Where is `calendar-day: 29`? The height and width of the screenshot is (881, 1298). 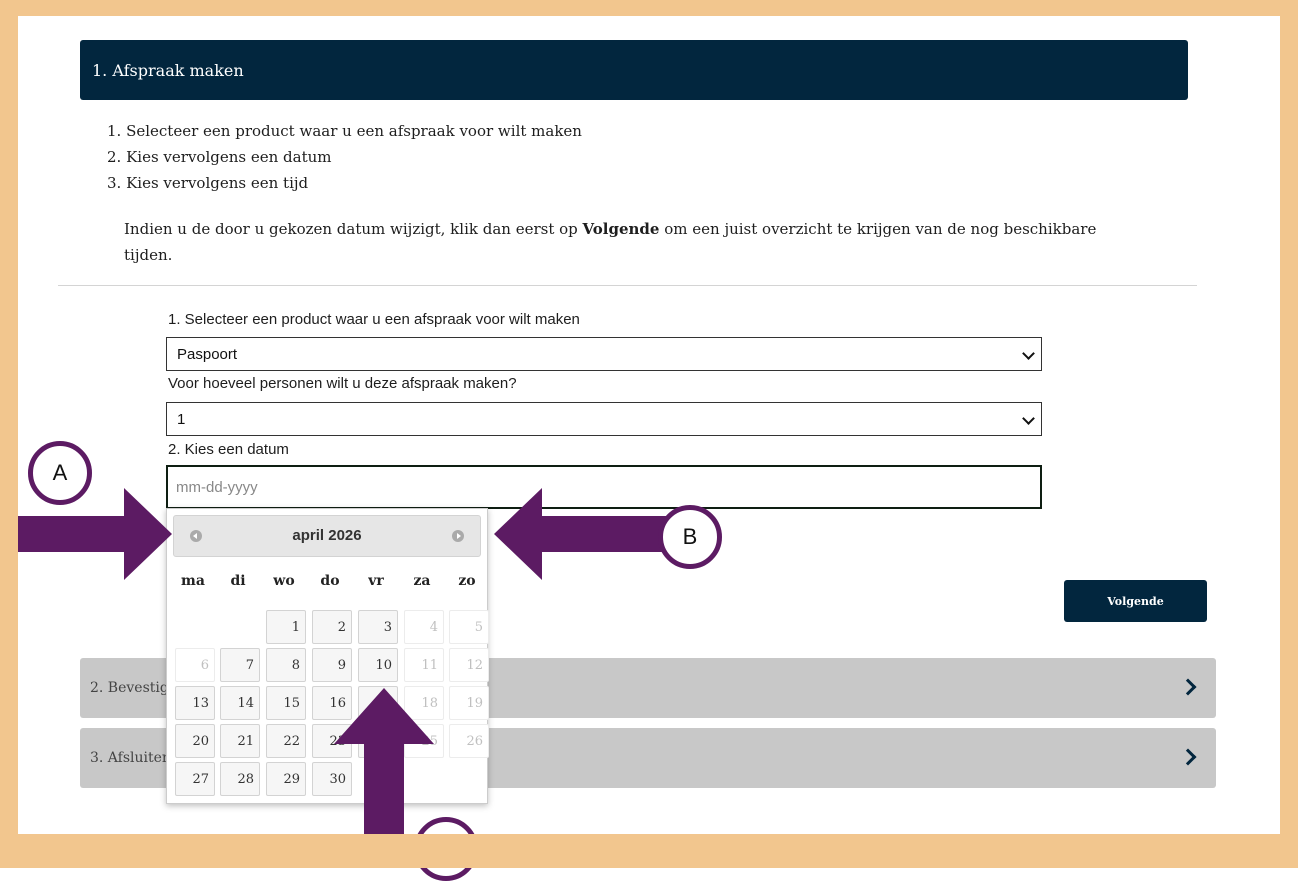
calendar-day: 29 is located at coordinates (286, 779).